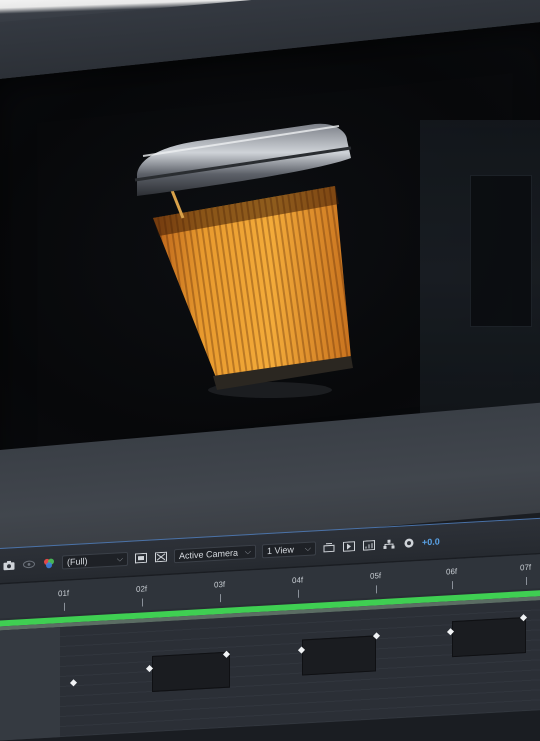 This screenshot has width=540, height=741. Describe the element at coordinates (280, 550) in the screenshot. I see `view-layout-value: 1 View` at that location.